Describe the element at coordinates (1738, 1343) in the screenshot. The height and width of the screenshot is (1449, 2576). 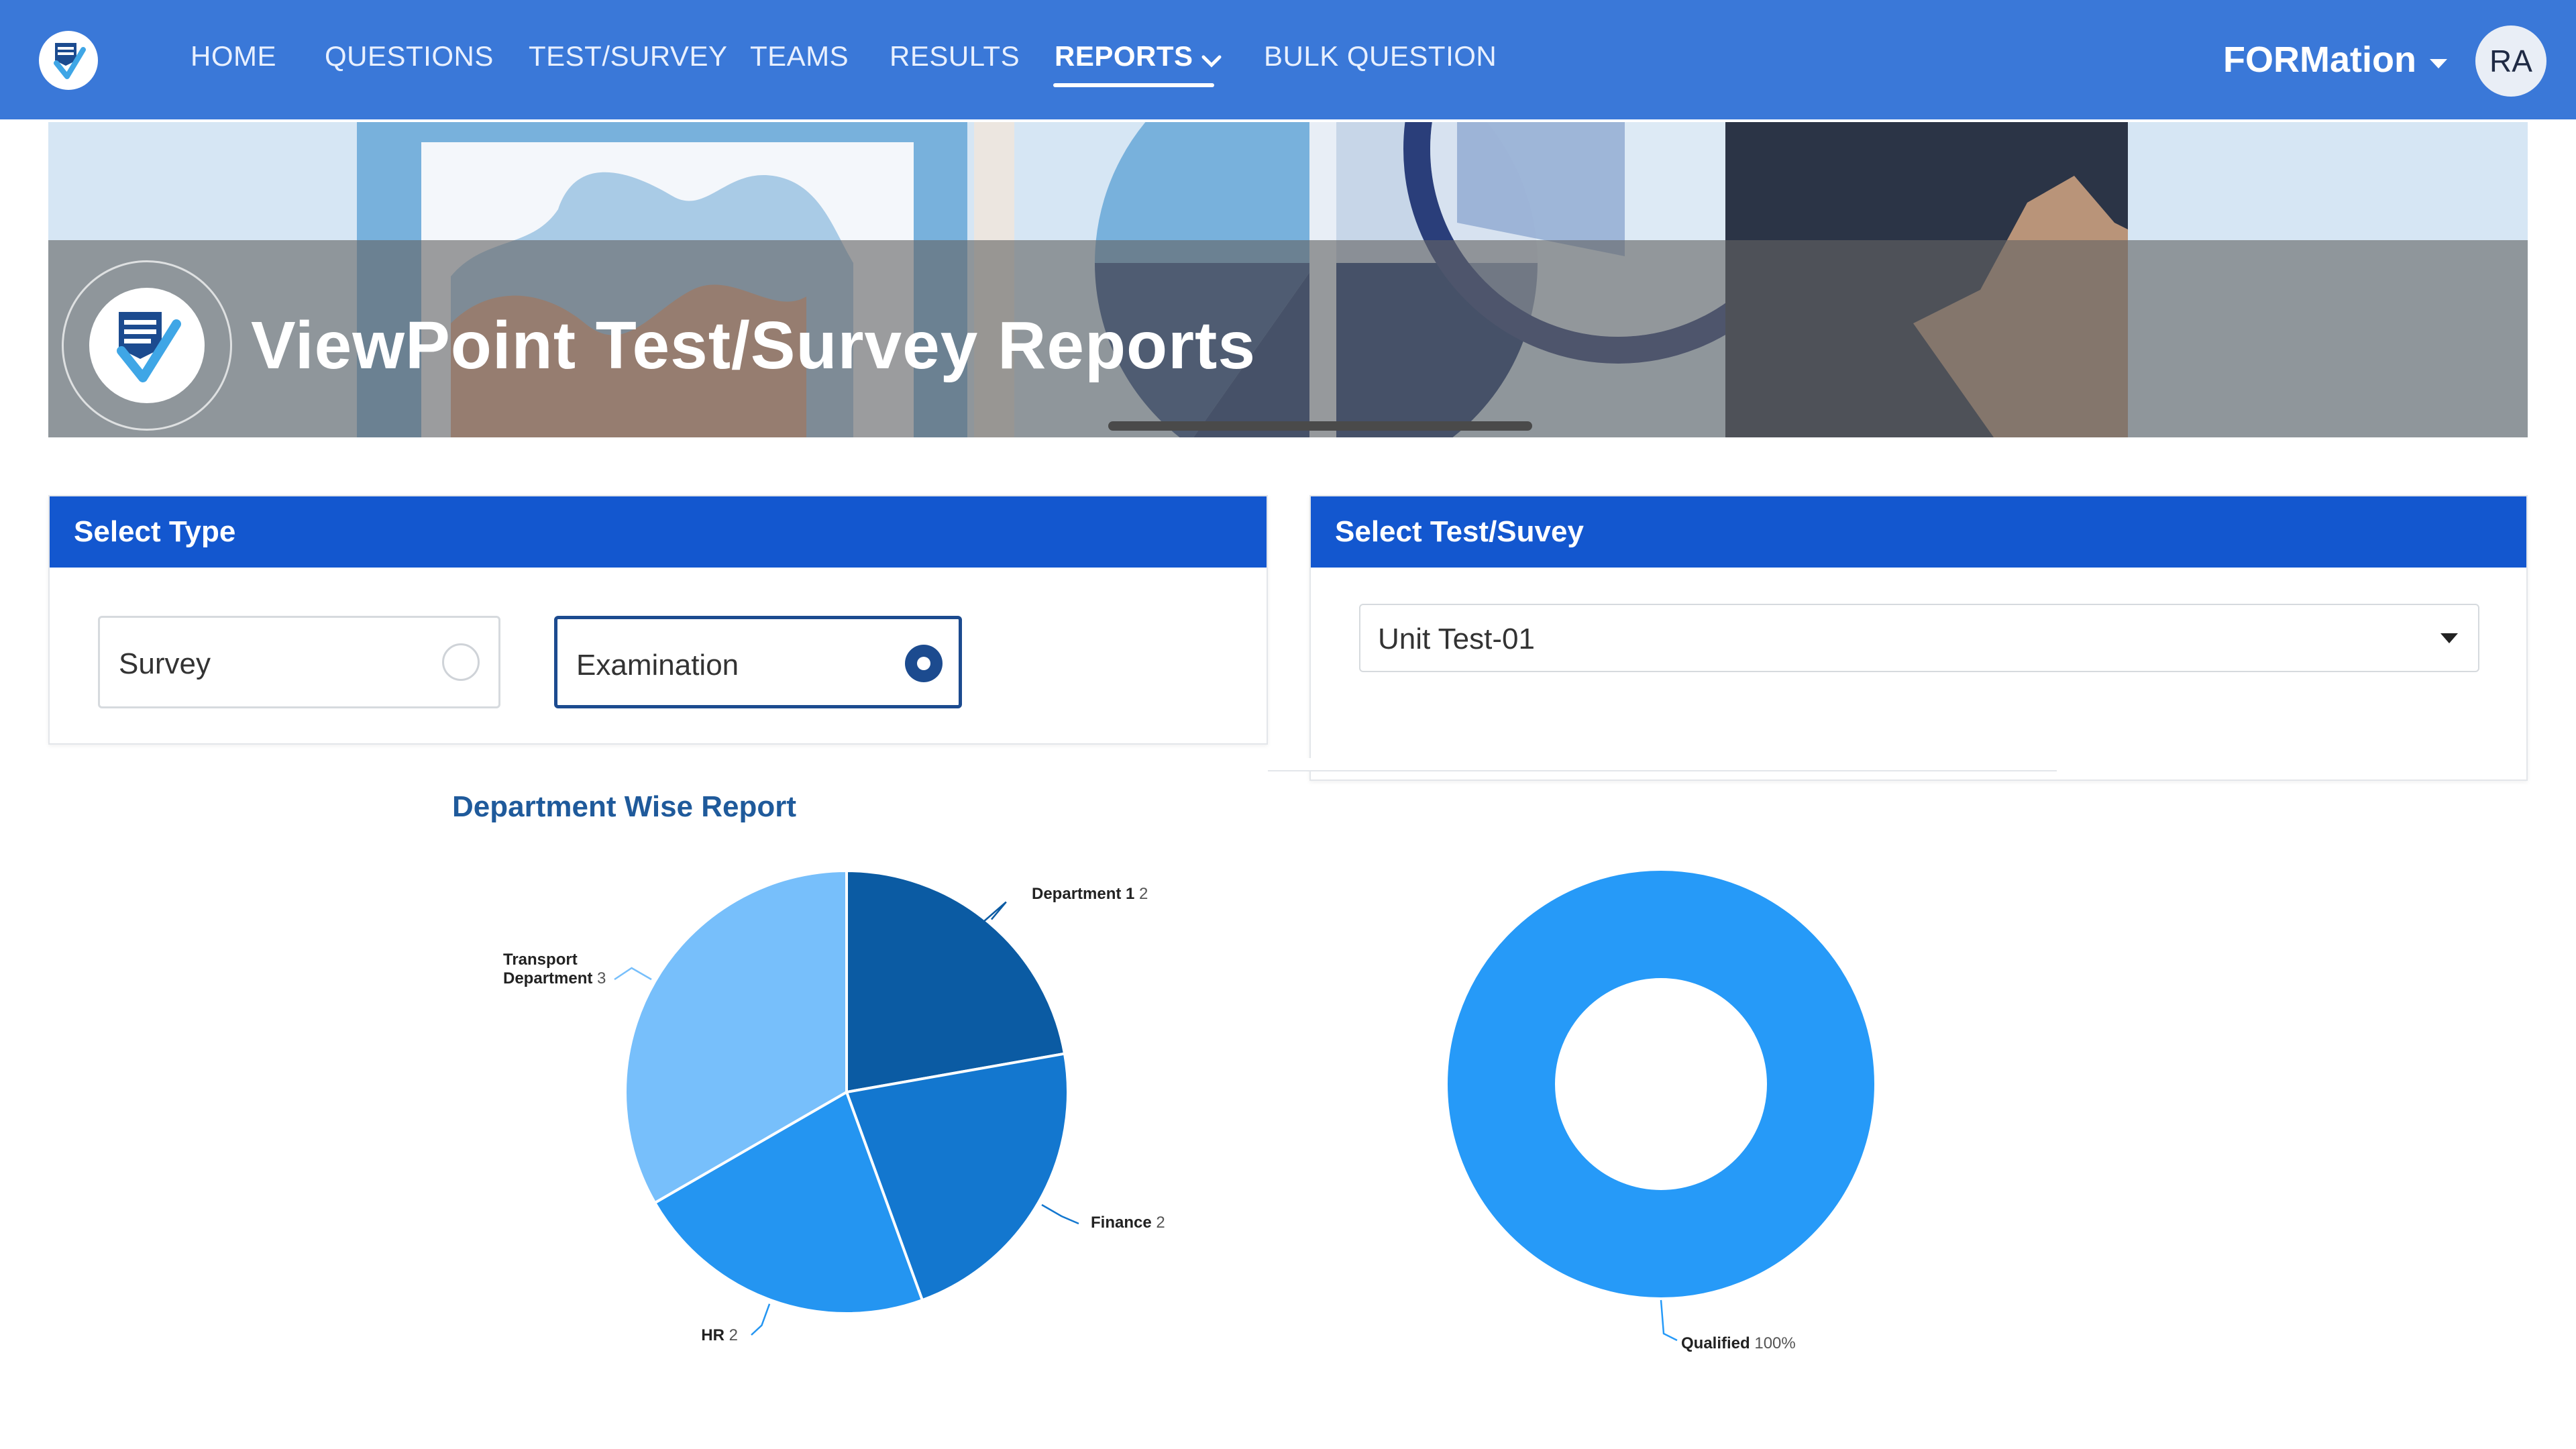
I see `donut-label: Qualified 100%` at that location.